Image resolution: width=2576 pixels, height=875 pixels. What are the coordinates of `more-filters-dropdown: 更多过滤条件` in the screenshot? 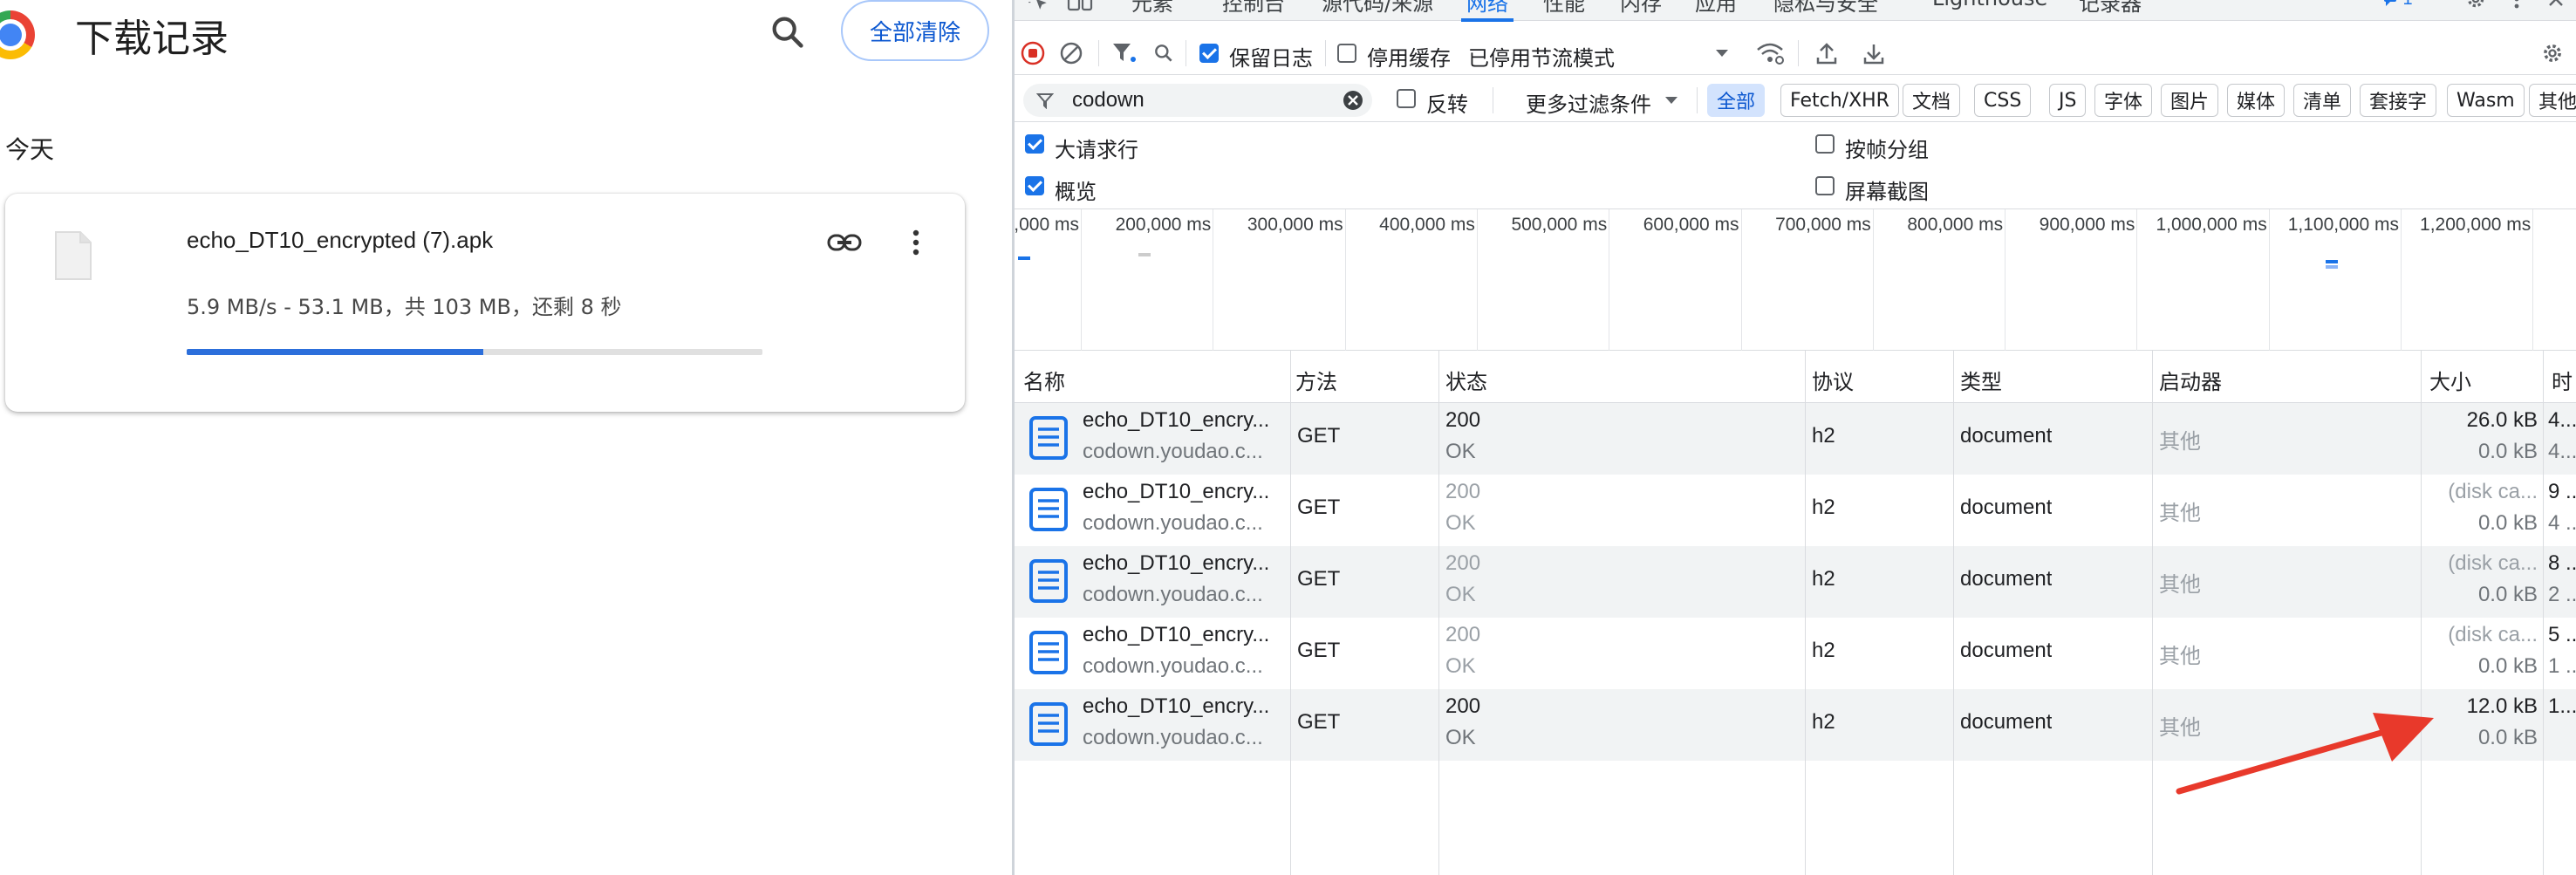 It's located at (1588, 102).